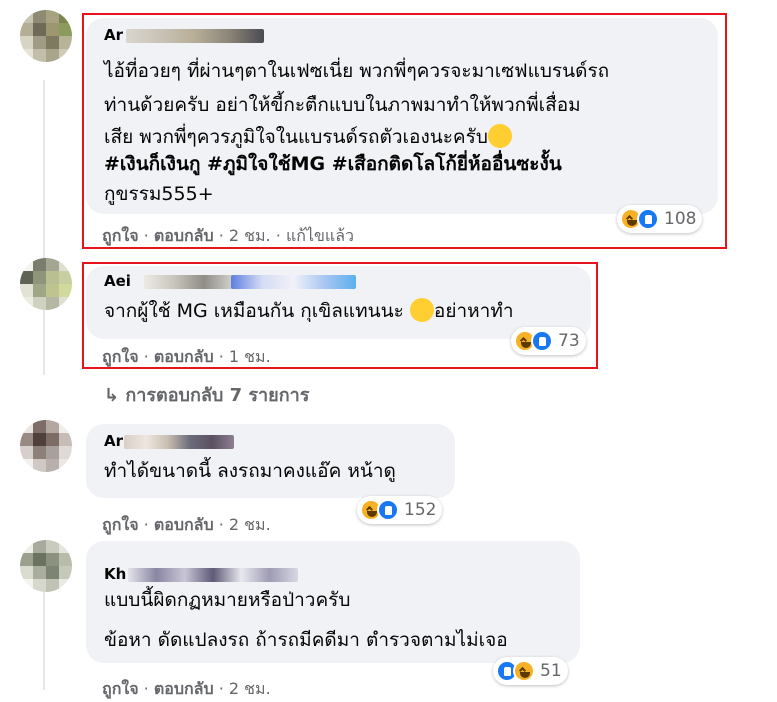 The image size is (777, 702). What do you see at coordinates (44, 227) in the screenshot?
I see `thread-connector` at bounding box center [44, 227].